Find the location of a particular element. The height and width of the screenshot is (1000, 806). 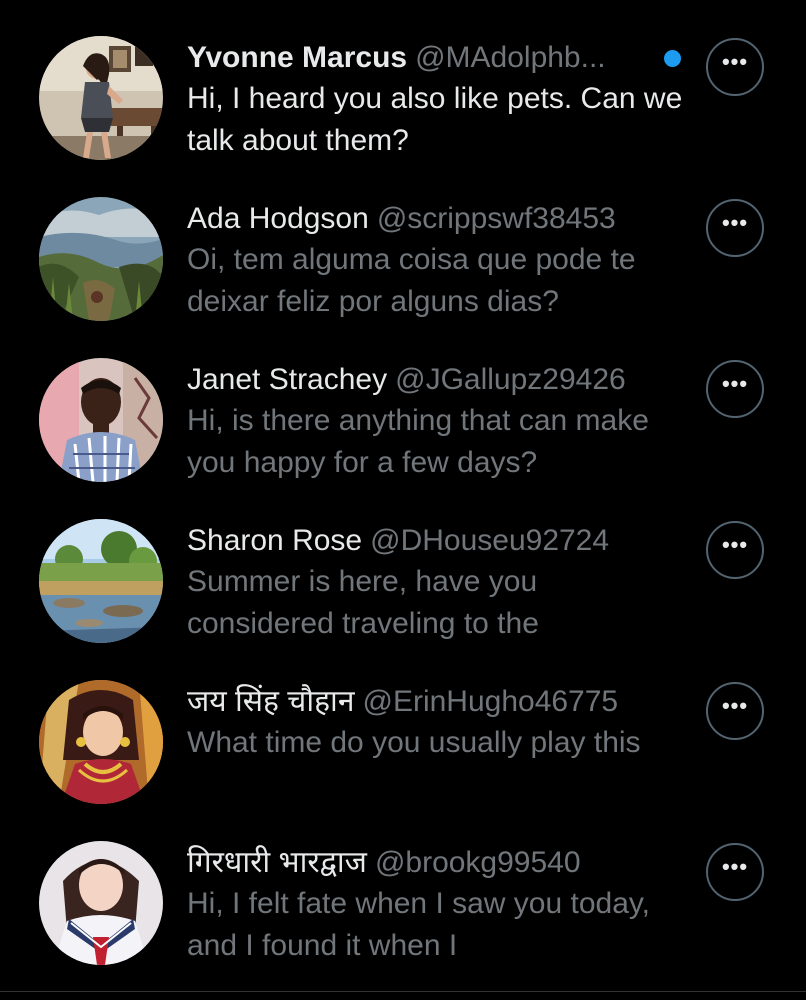

girl-sailor-uniform-photo-icon is located at coordinates (101, 903).